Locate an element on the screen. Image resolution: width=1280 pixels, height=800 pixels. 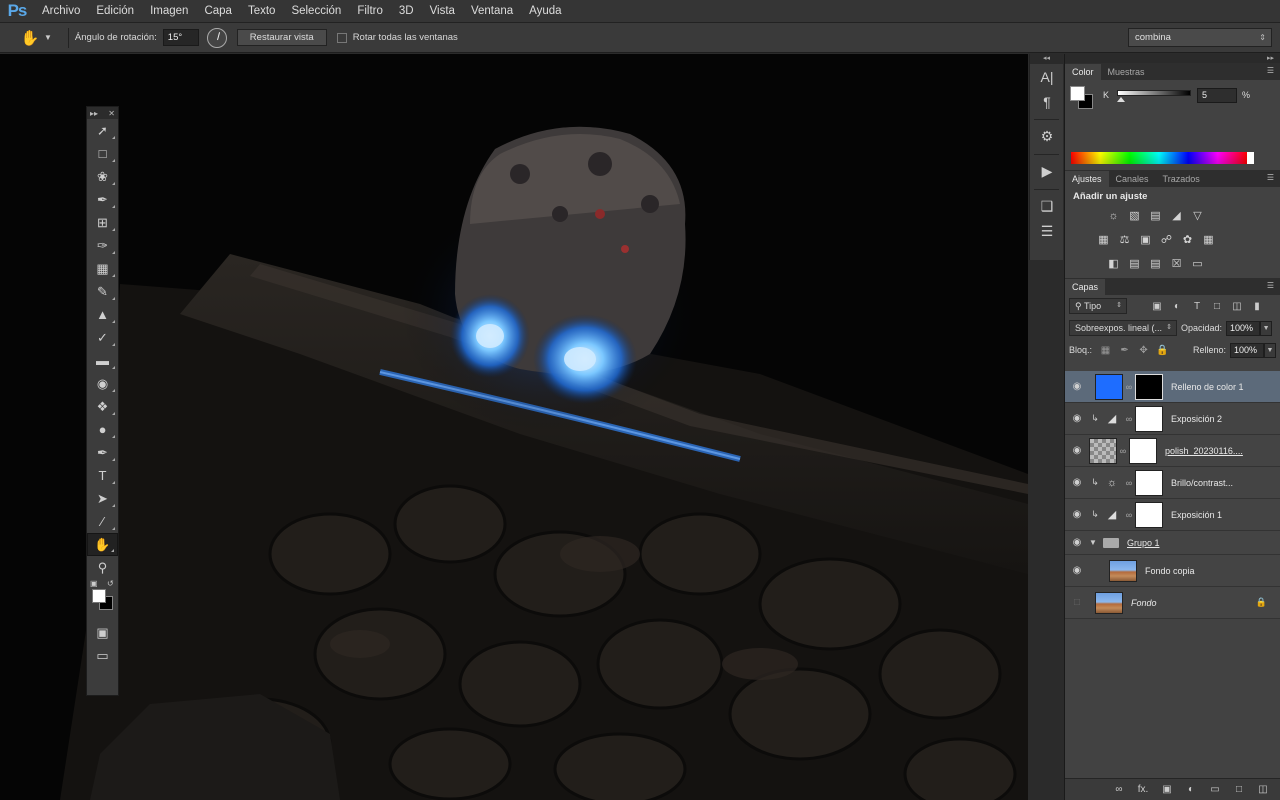
healing-brush-tool-icon: ▦ is located at coordinates (102, 268).